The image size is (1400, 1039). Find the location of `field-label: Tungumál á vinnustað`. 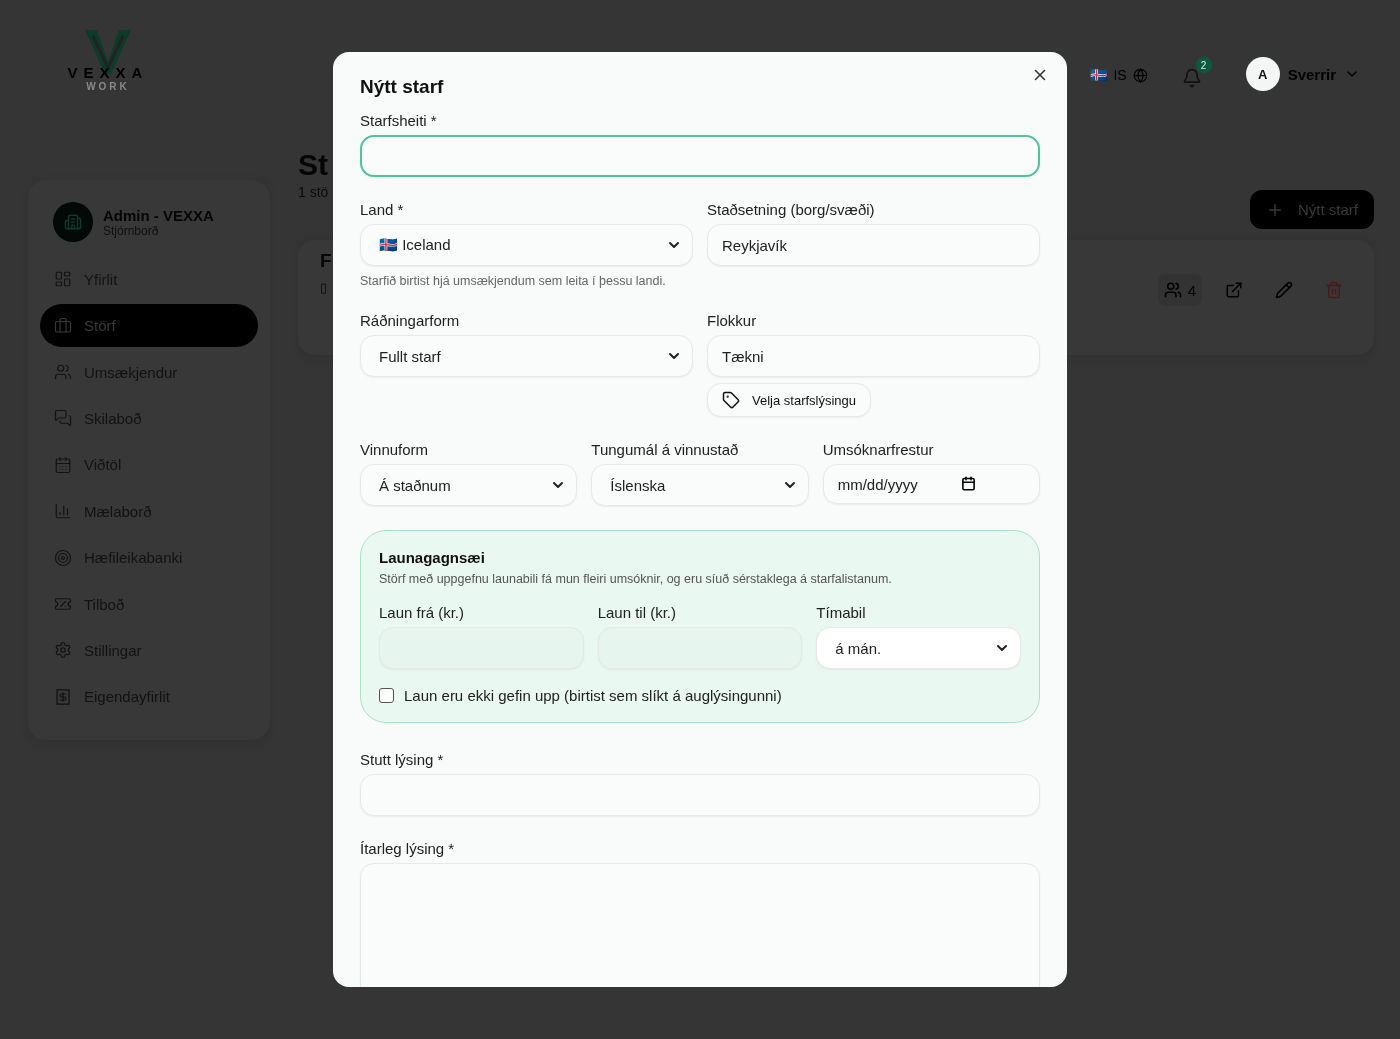

field-label: Tungumál á vinnustað is located at coordinates (665, 449).